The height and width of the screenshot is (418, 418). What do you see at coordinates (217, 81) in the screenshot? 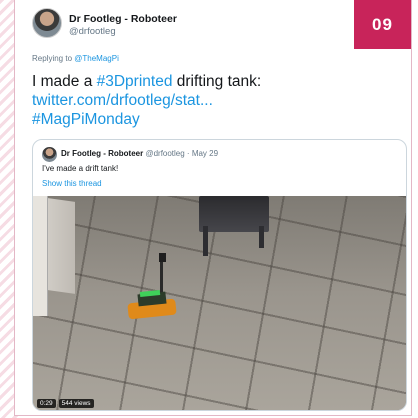
I see `tweet-text-rest: drifting tank:` at bounding box center [217, 81].